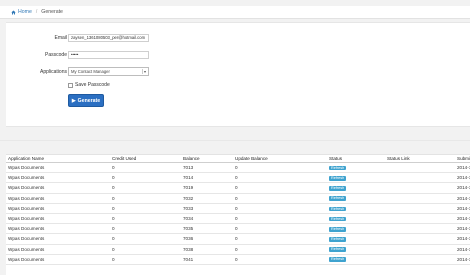 The image size is (470, 275). Describe the element at coordinates (58, 158) in the screenshot. I see `column-header-application-name: Application Name` at that location.